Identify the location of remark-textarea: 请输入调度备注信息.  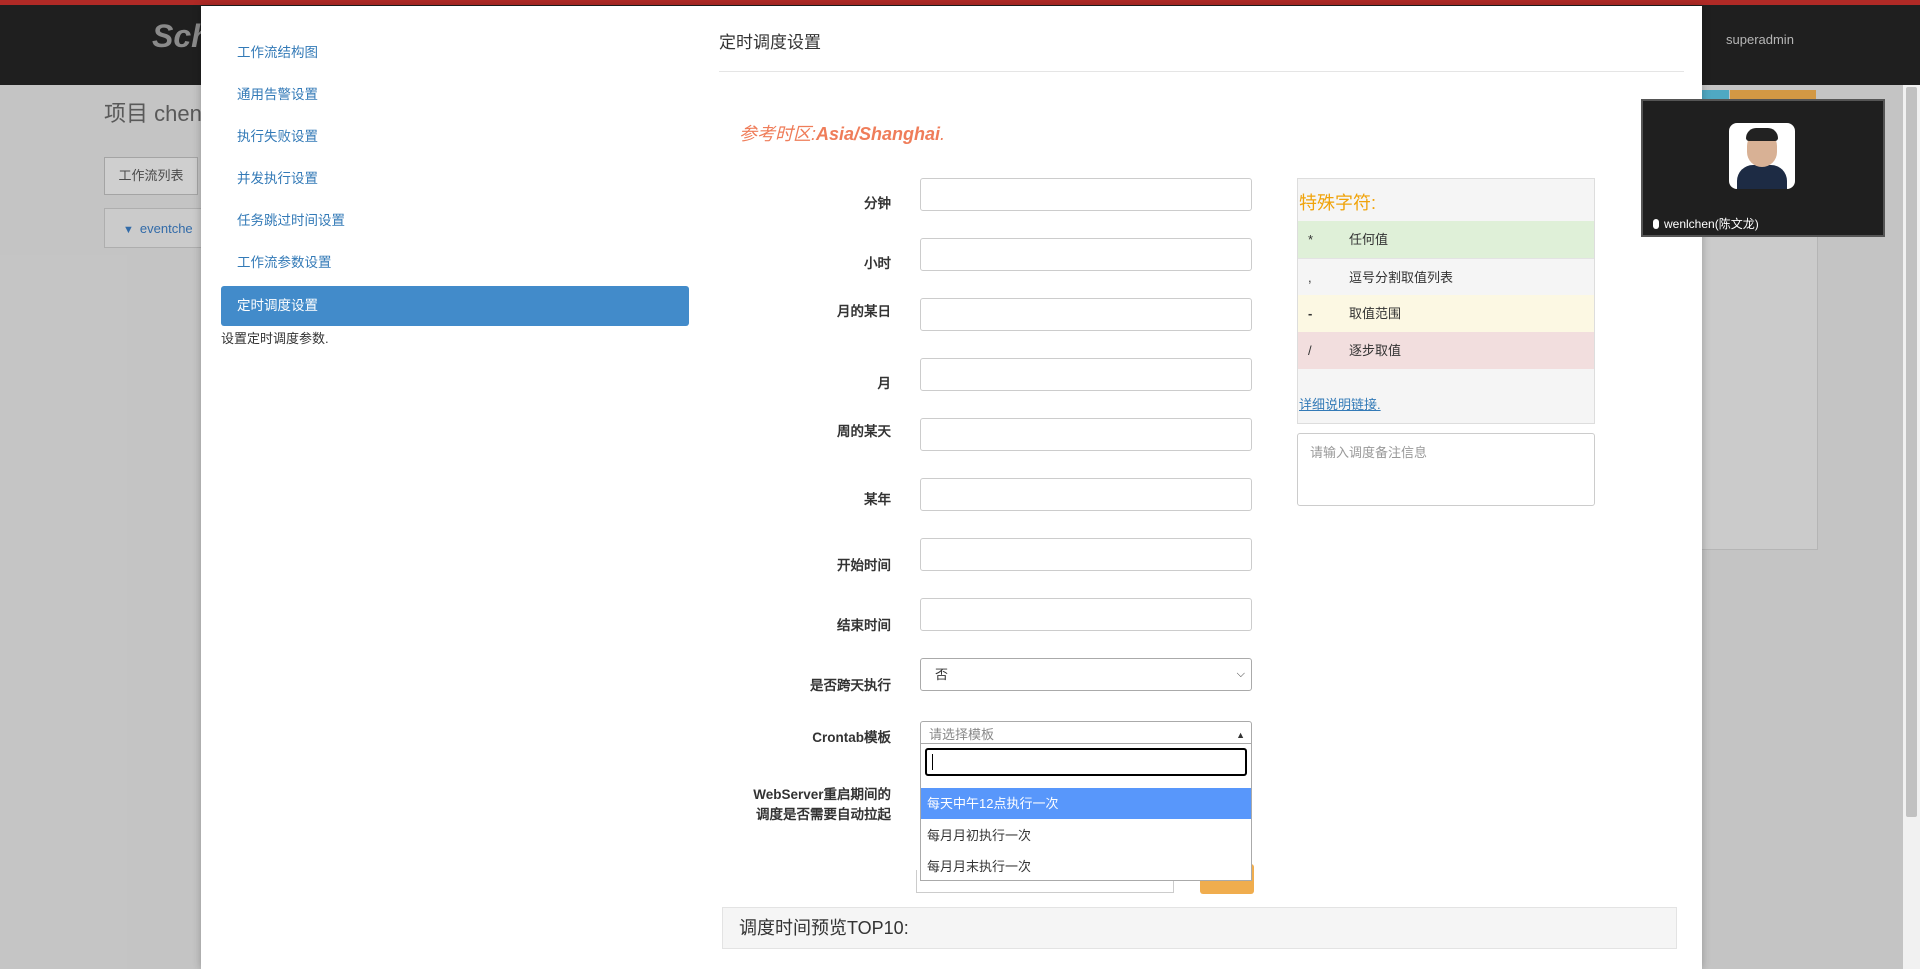
(1446, 469).